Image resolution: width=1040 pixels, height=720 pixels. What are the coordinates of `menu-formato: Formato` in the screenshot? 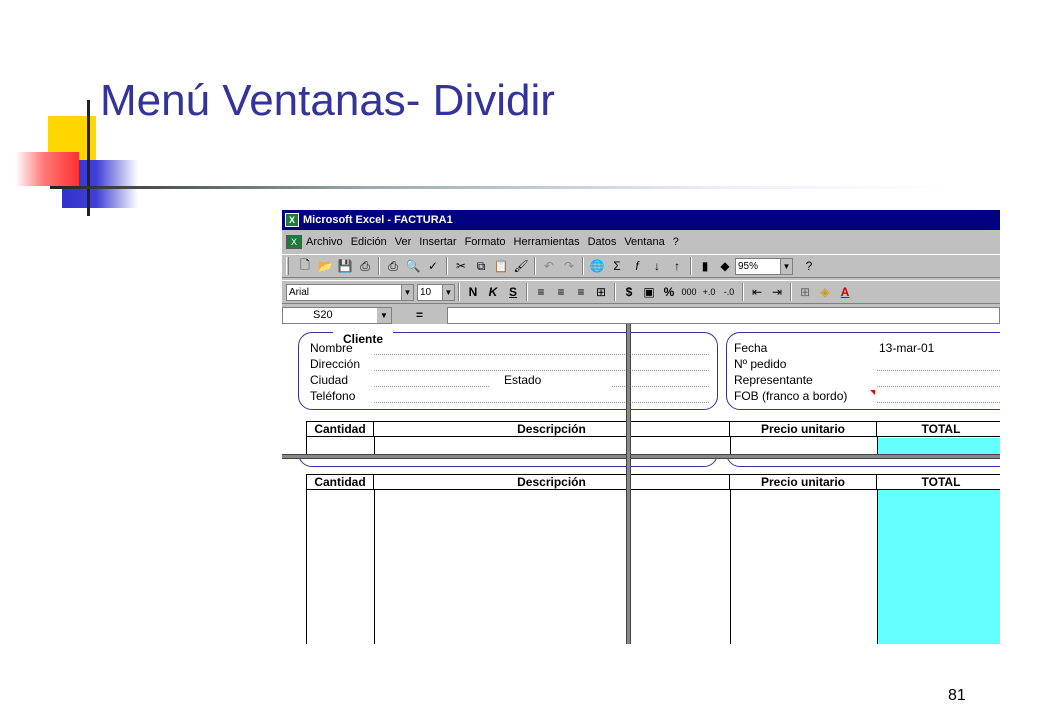 It's located at (485, 242).